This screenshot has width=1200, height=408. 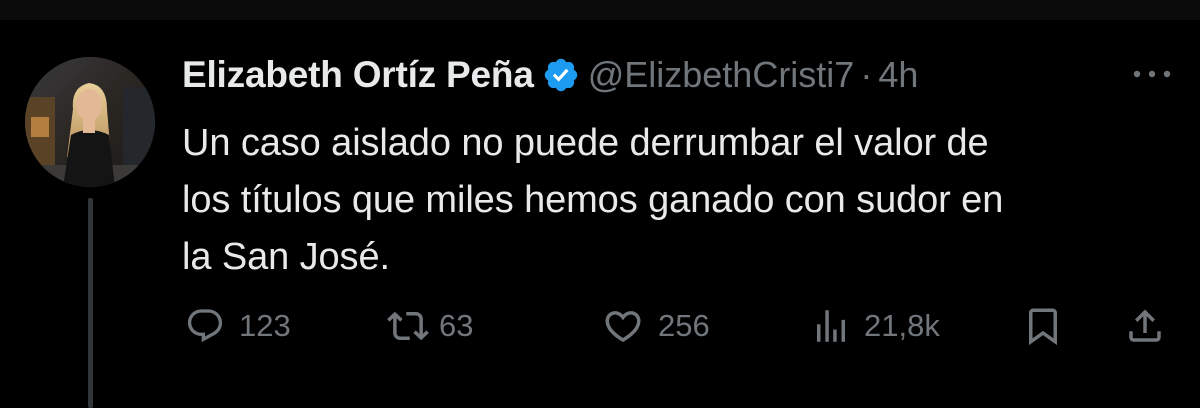 I want to click on avatar-photo, so click(x=90, y=122).